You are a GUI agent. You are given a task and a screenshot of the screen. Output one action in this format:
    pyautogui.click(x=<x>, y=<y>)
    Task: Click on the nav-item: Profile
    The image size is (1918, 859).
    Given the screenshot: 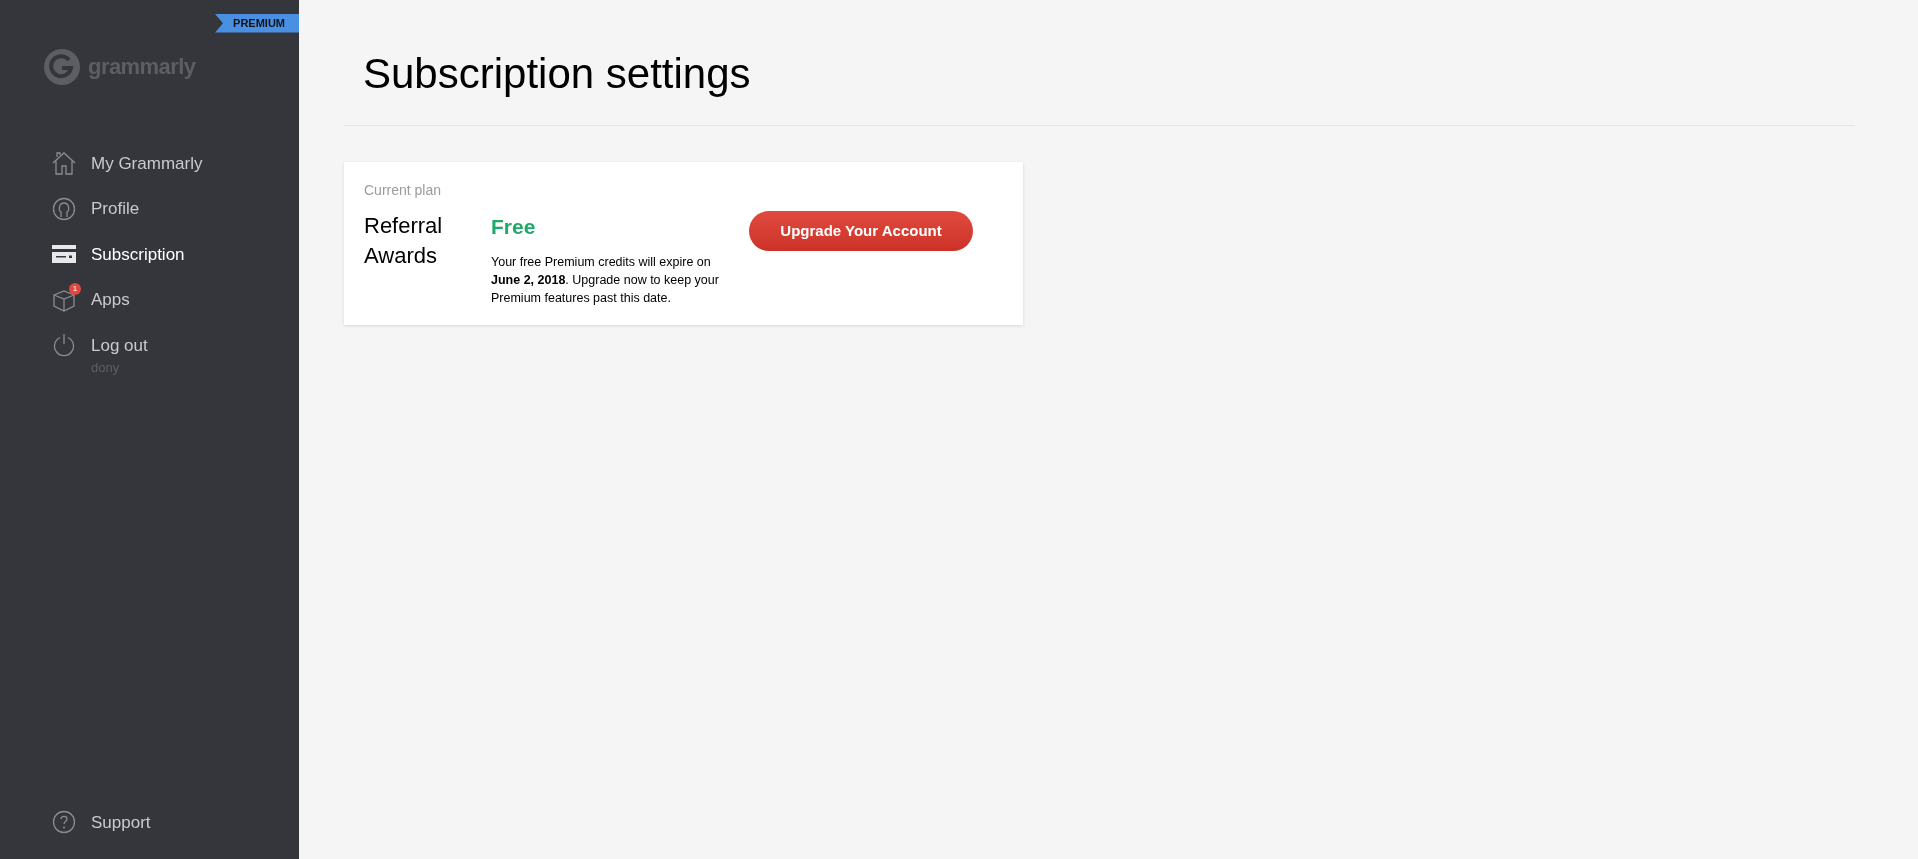 What is the action you would take?
    pyautogui.click(x=175, y=209)
    